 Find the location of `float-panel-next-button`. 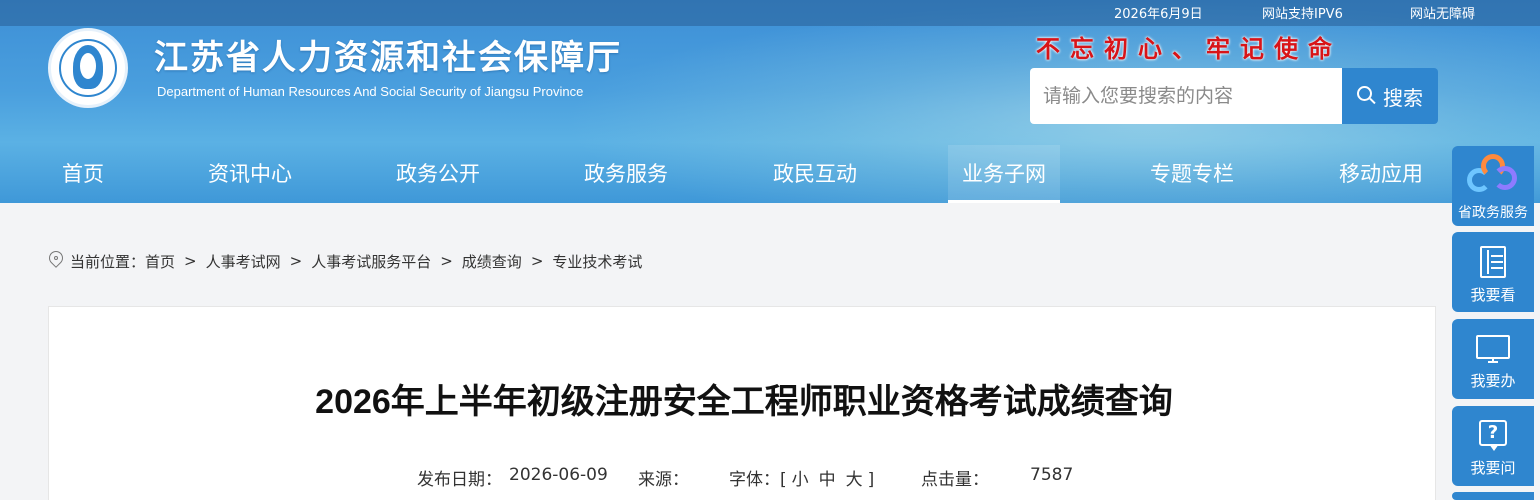

float-panel-next-button is located at coordinates (1493, 496).